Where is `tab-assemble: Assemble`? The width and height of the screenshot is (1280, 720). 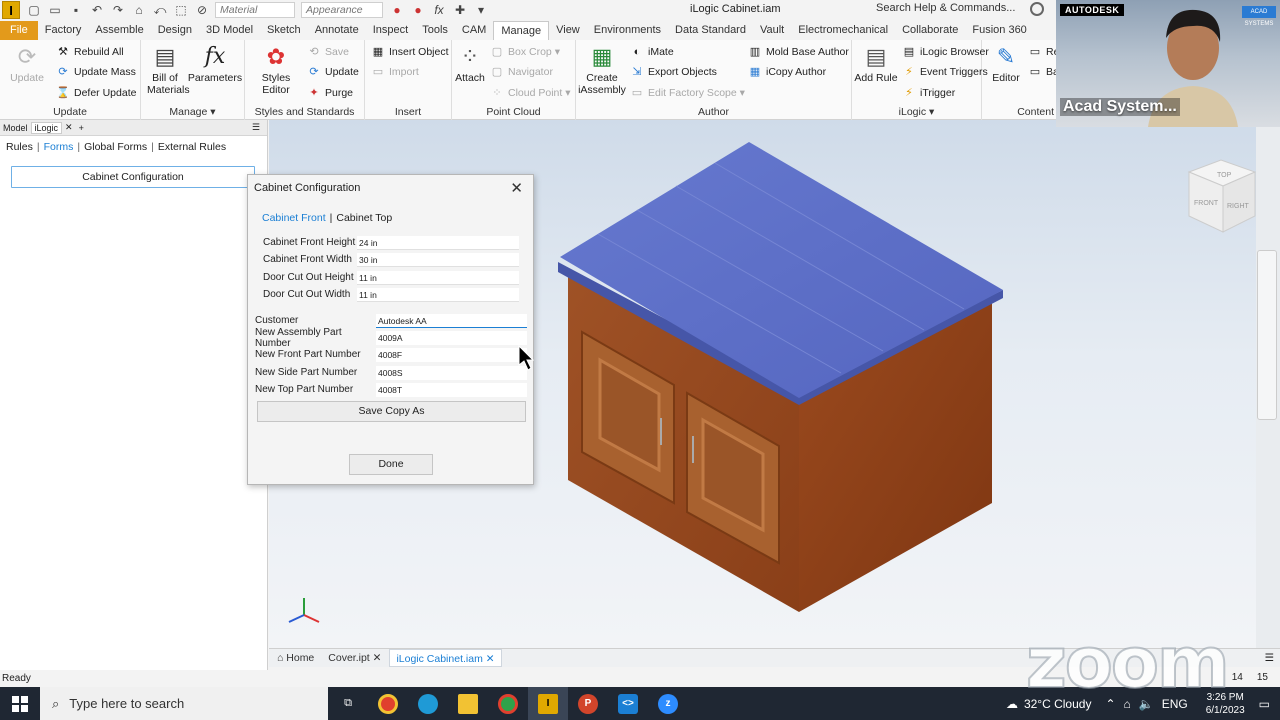 tab-assemble: Assemble is located at coordinates (119, 30).